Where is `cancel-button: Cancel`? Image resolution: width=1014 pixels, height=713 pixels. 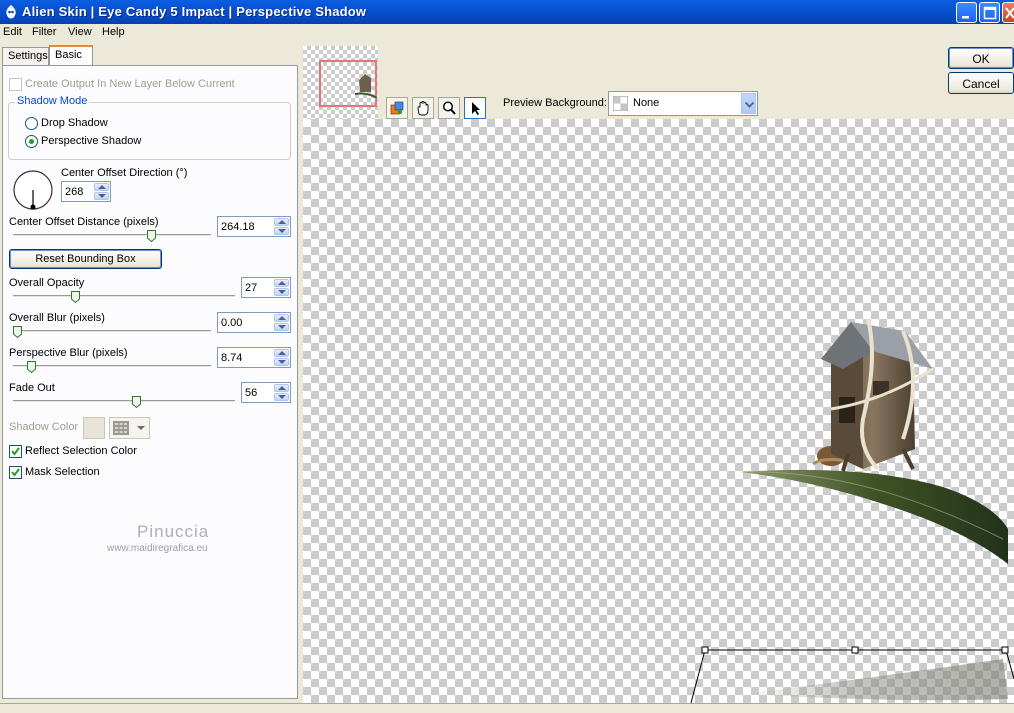 cancel-button: Cancel is located at coordinates (981, 83).